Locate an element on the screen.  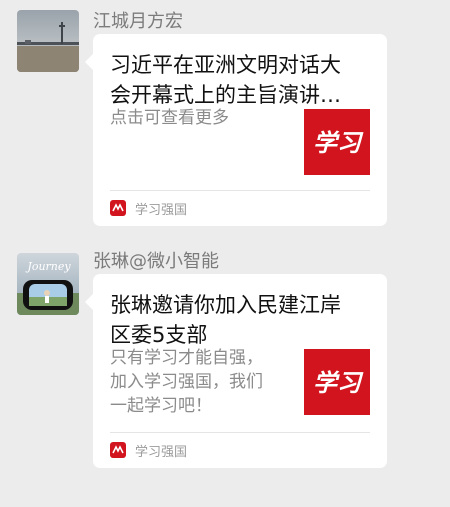
journey-photo-avatar: Journey is located at coordinates (48, 284).